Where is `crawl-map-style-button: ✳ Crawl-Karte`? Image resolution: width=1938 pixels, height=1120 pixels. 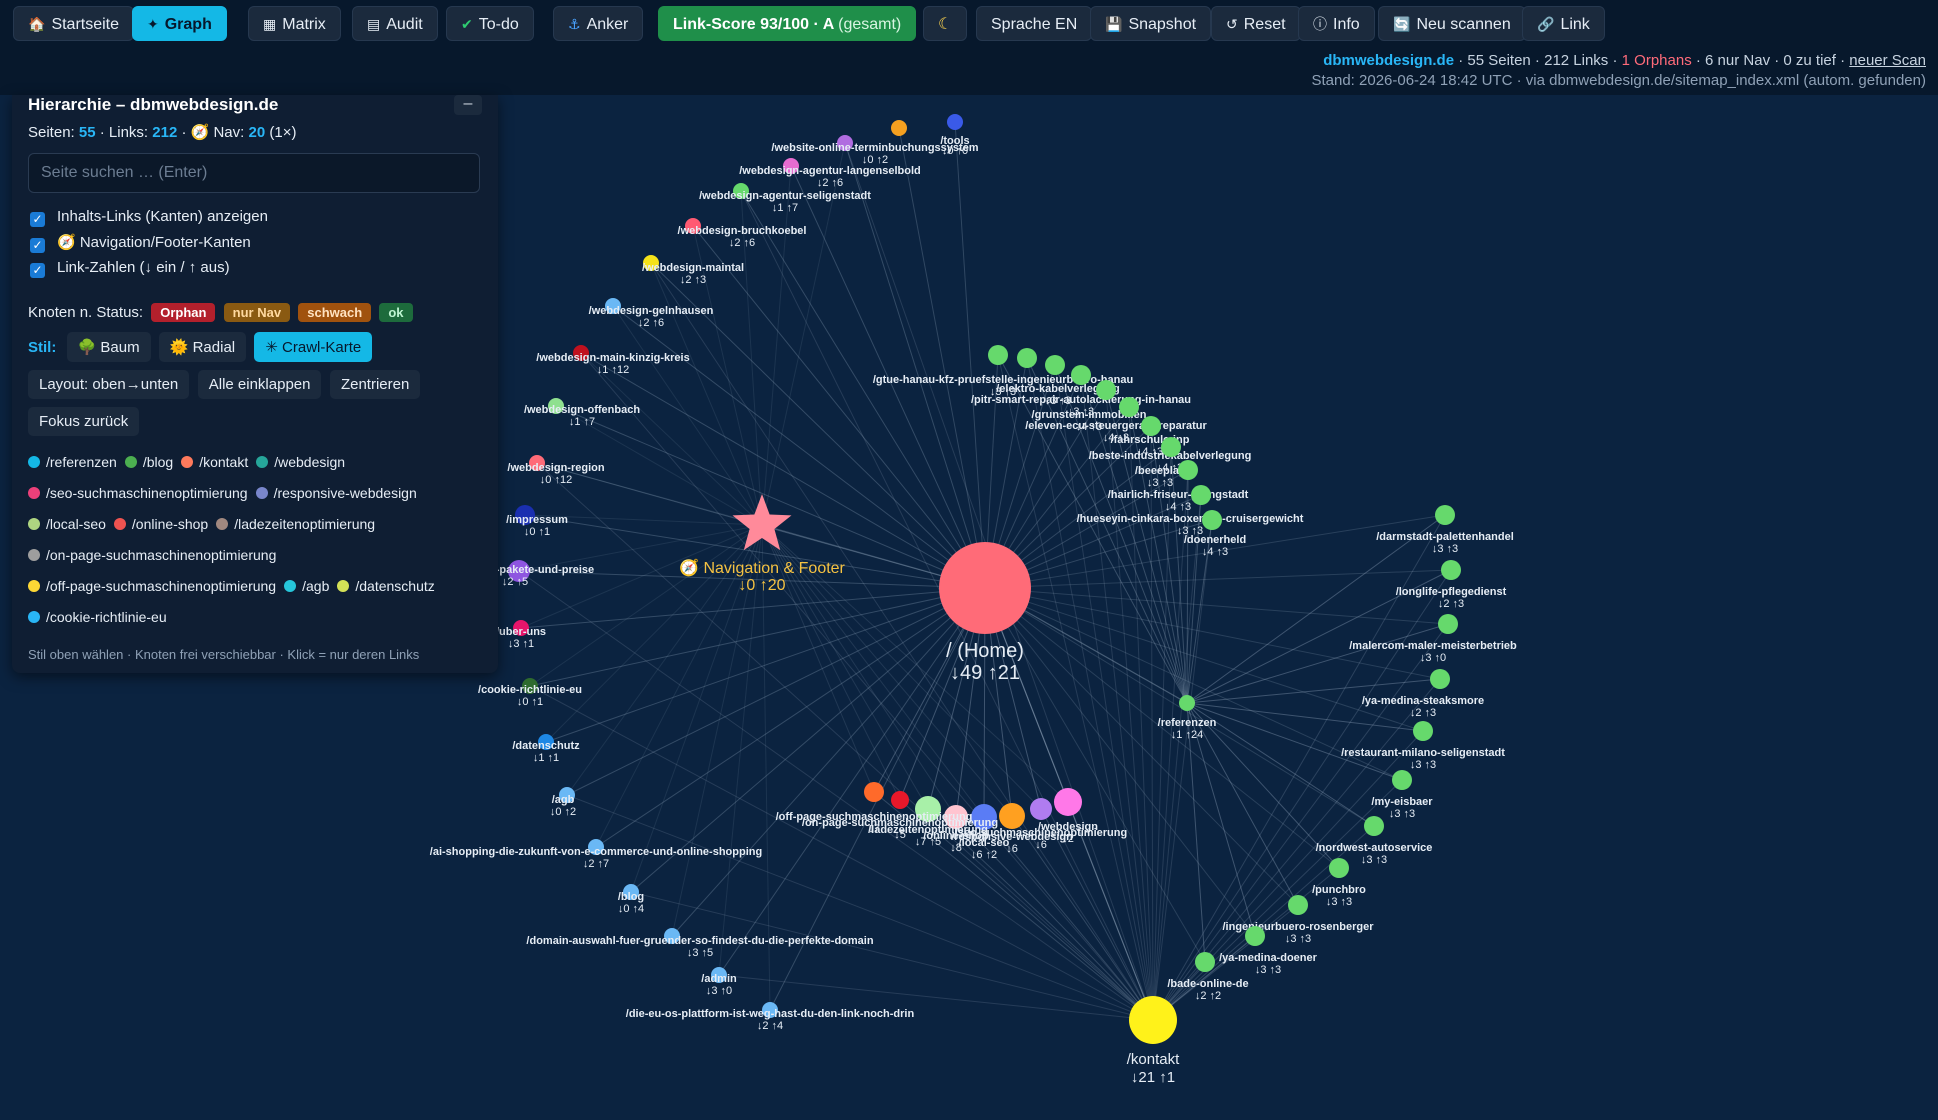 crawl-map-style-button: ✳ Crawl-Karte is located at coordinates (313, 347).